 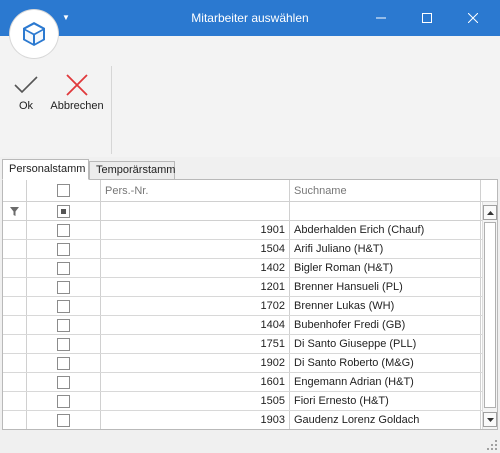 What do you see at coordinates (195, 249) in the screenshot?
I see `cell-pers-nr: 1504` at bounding box center [195, 249].